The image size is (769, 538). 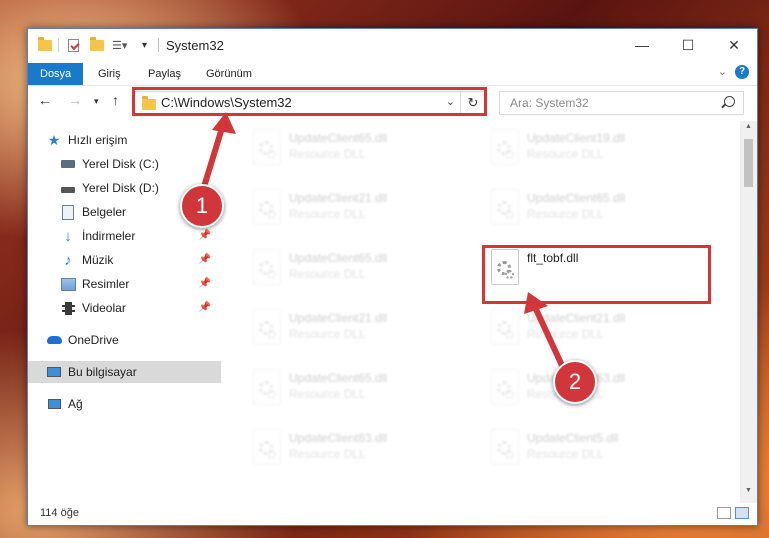 What do you see at coordinates (109, 74) in the screenshot?
I see `tab-home: Giriş` at bounding box center [109, 74].